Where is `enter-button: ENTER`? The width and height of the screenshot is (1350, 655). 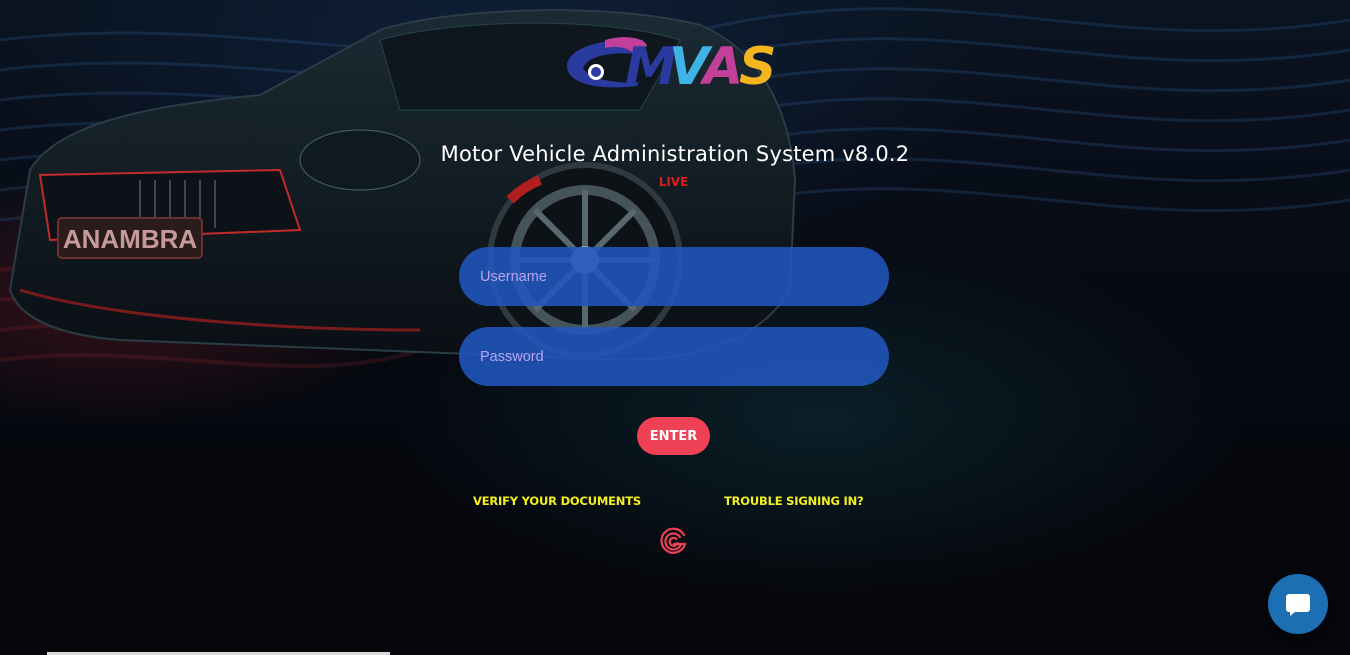 enter-button: ENTER is located at coordinates (673, 436).